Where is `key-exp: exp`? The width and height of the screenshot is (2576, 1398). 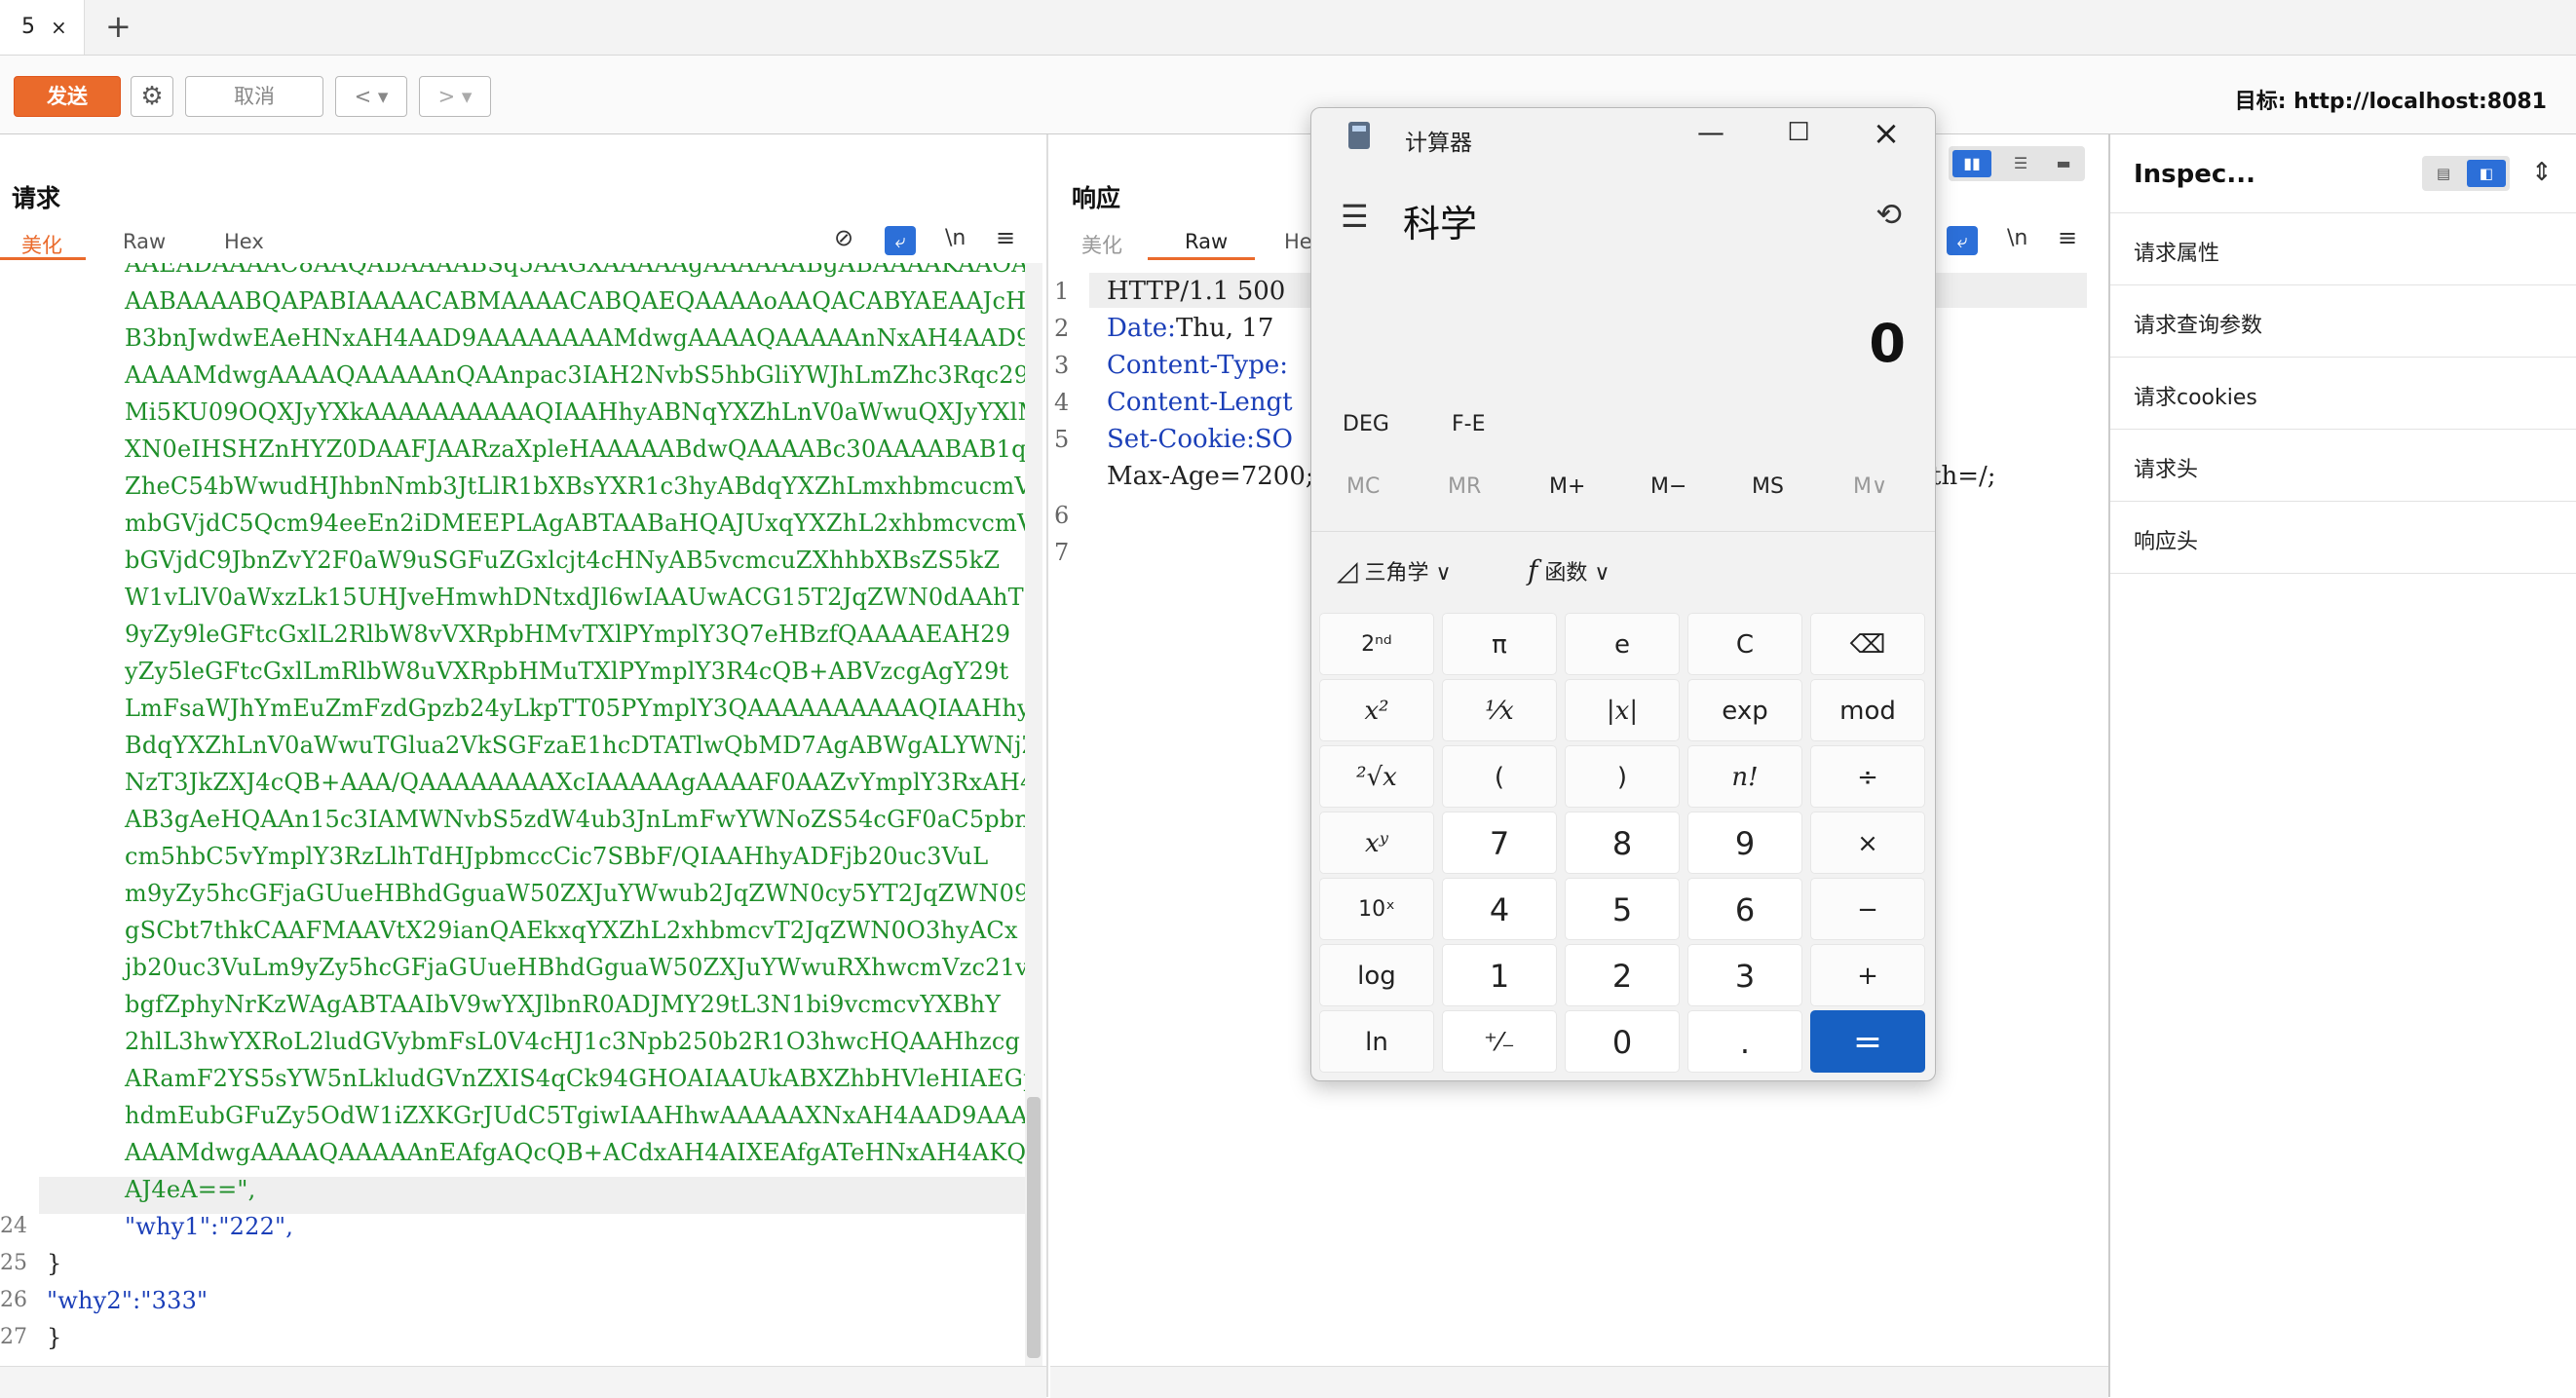 key-exp: exp is located at coordinates (1744, 710).